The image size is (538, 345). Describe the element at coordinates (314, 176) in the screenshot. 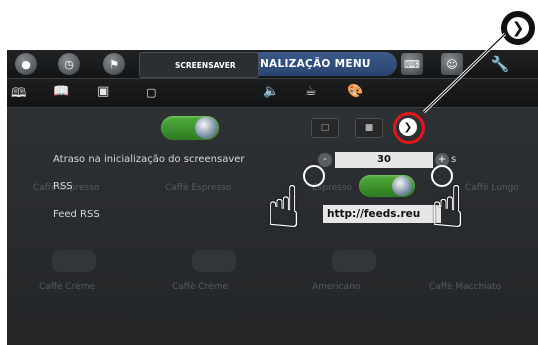

I see `tap-ripple` at that location.